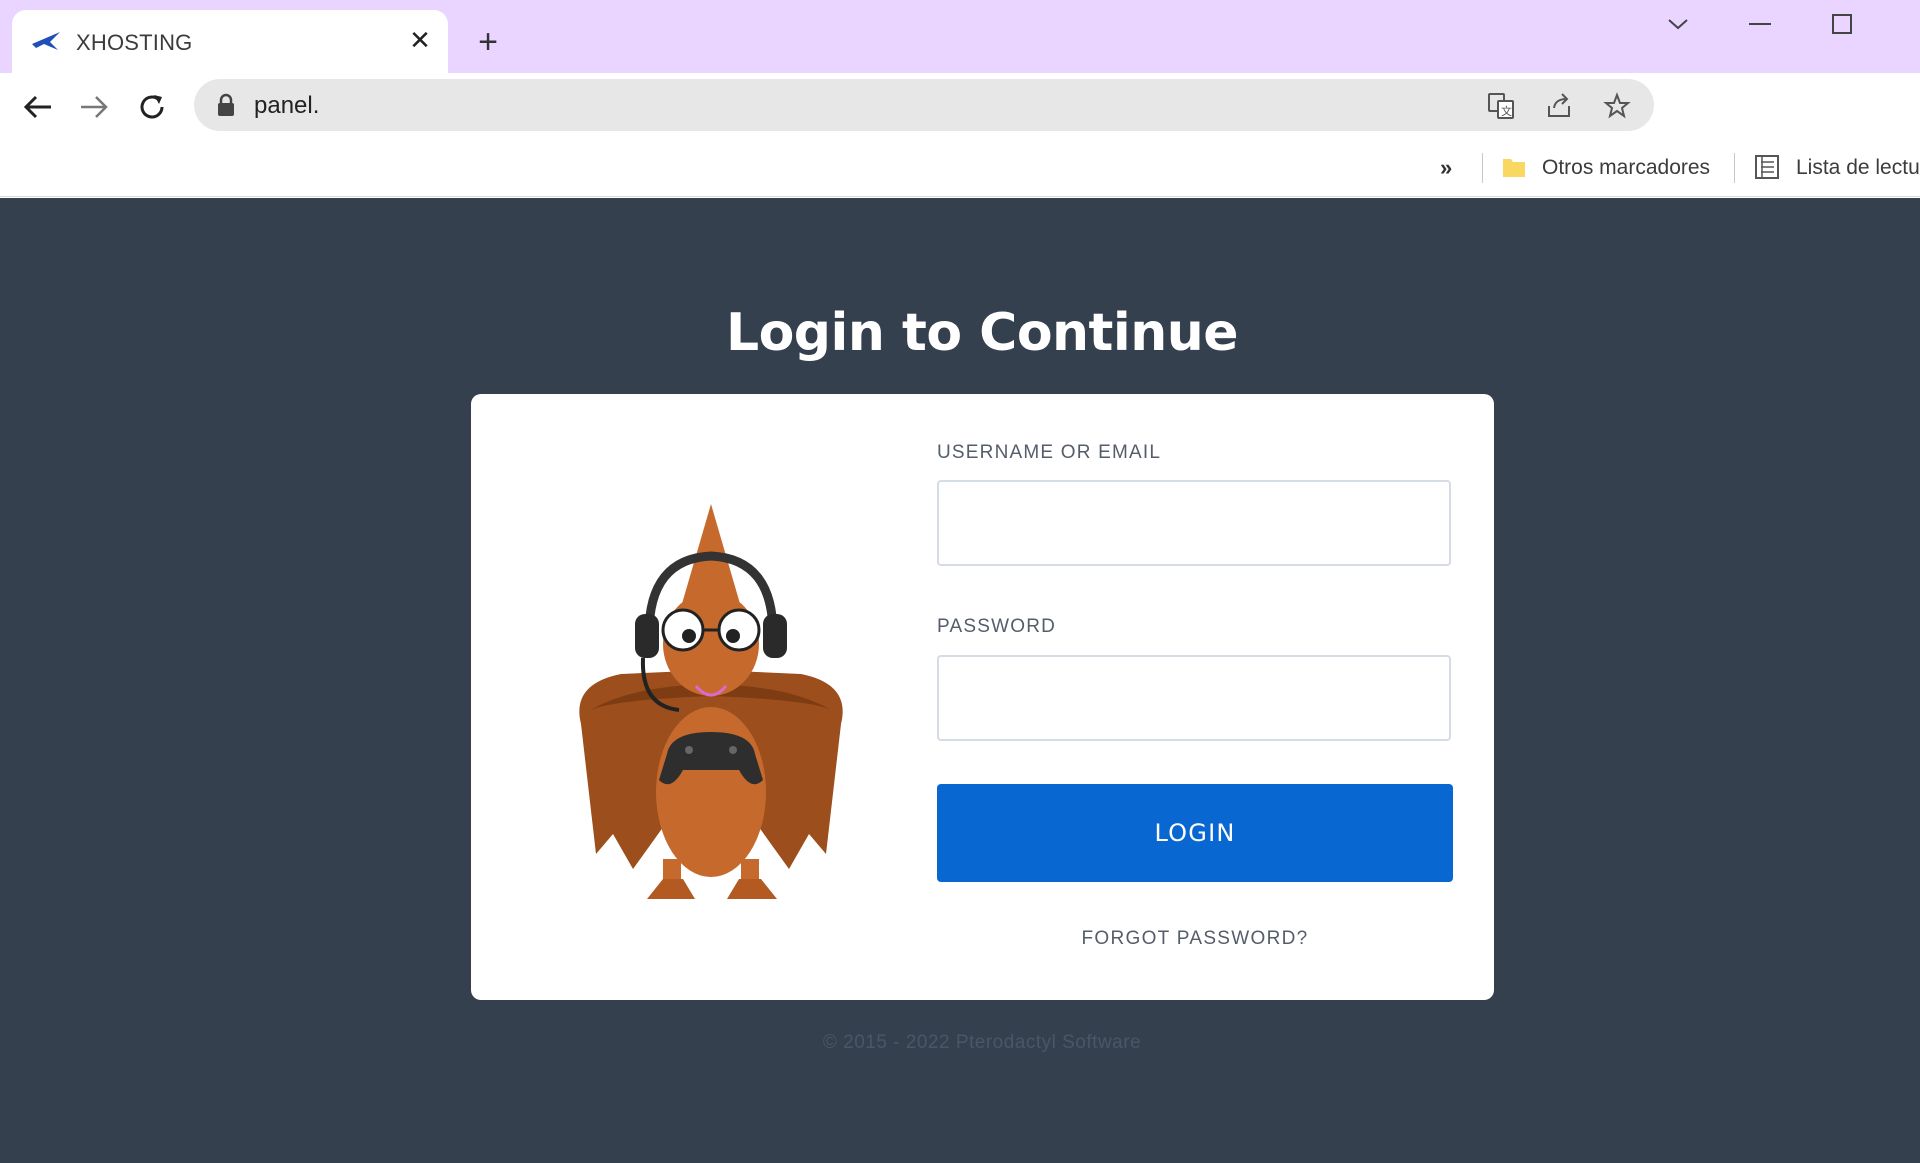 Image resolution: width=1920 pixels, height=1163 pixels. Describe the element at coordinates (1678, 24) in the screenshot. I see `tab-search-chevron-icon` at that location.